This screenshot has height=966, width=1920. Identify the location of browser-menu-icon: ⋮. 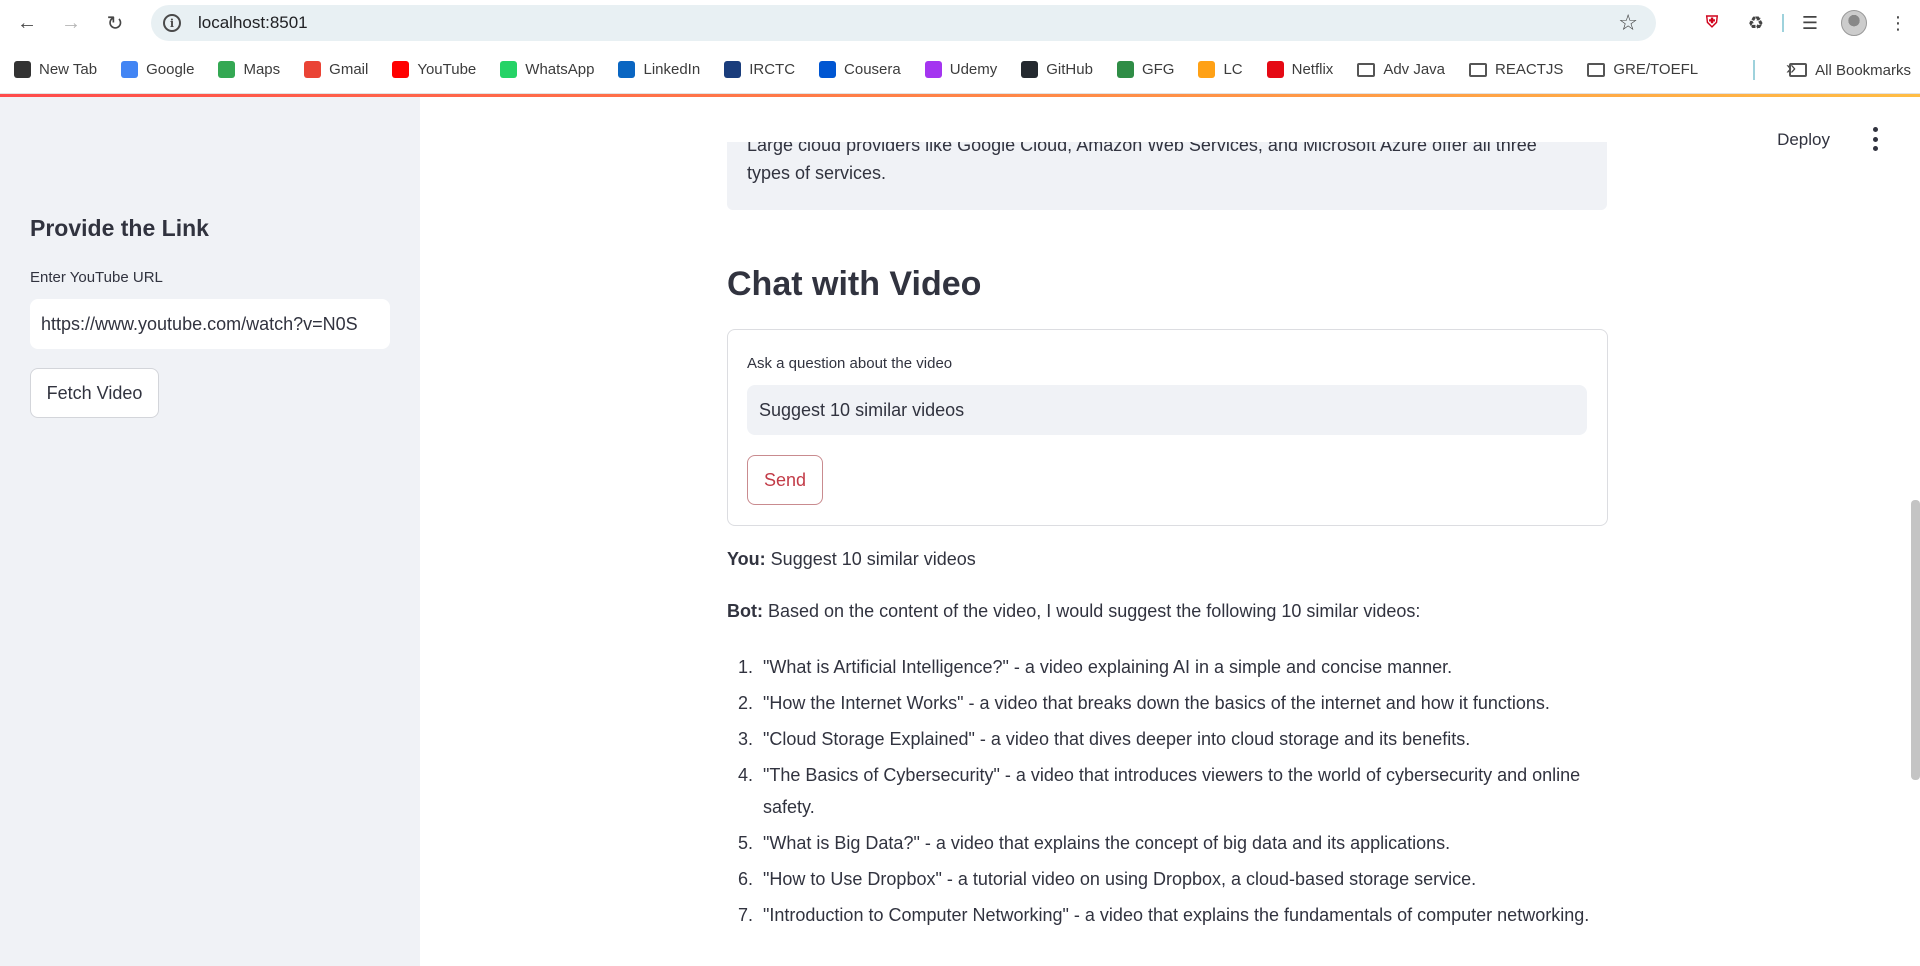
(1898, 23).